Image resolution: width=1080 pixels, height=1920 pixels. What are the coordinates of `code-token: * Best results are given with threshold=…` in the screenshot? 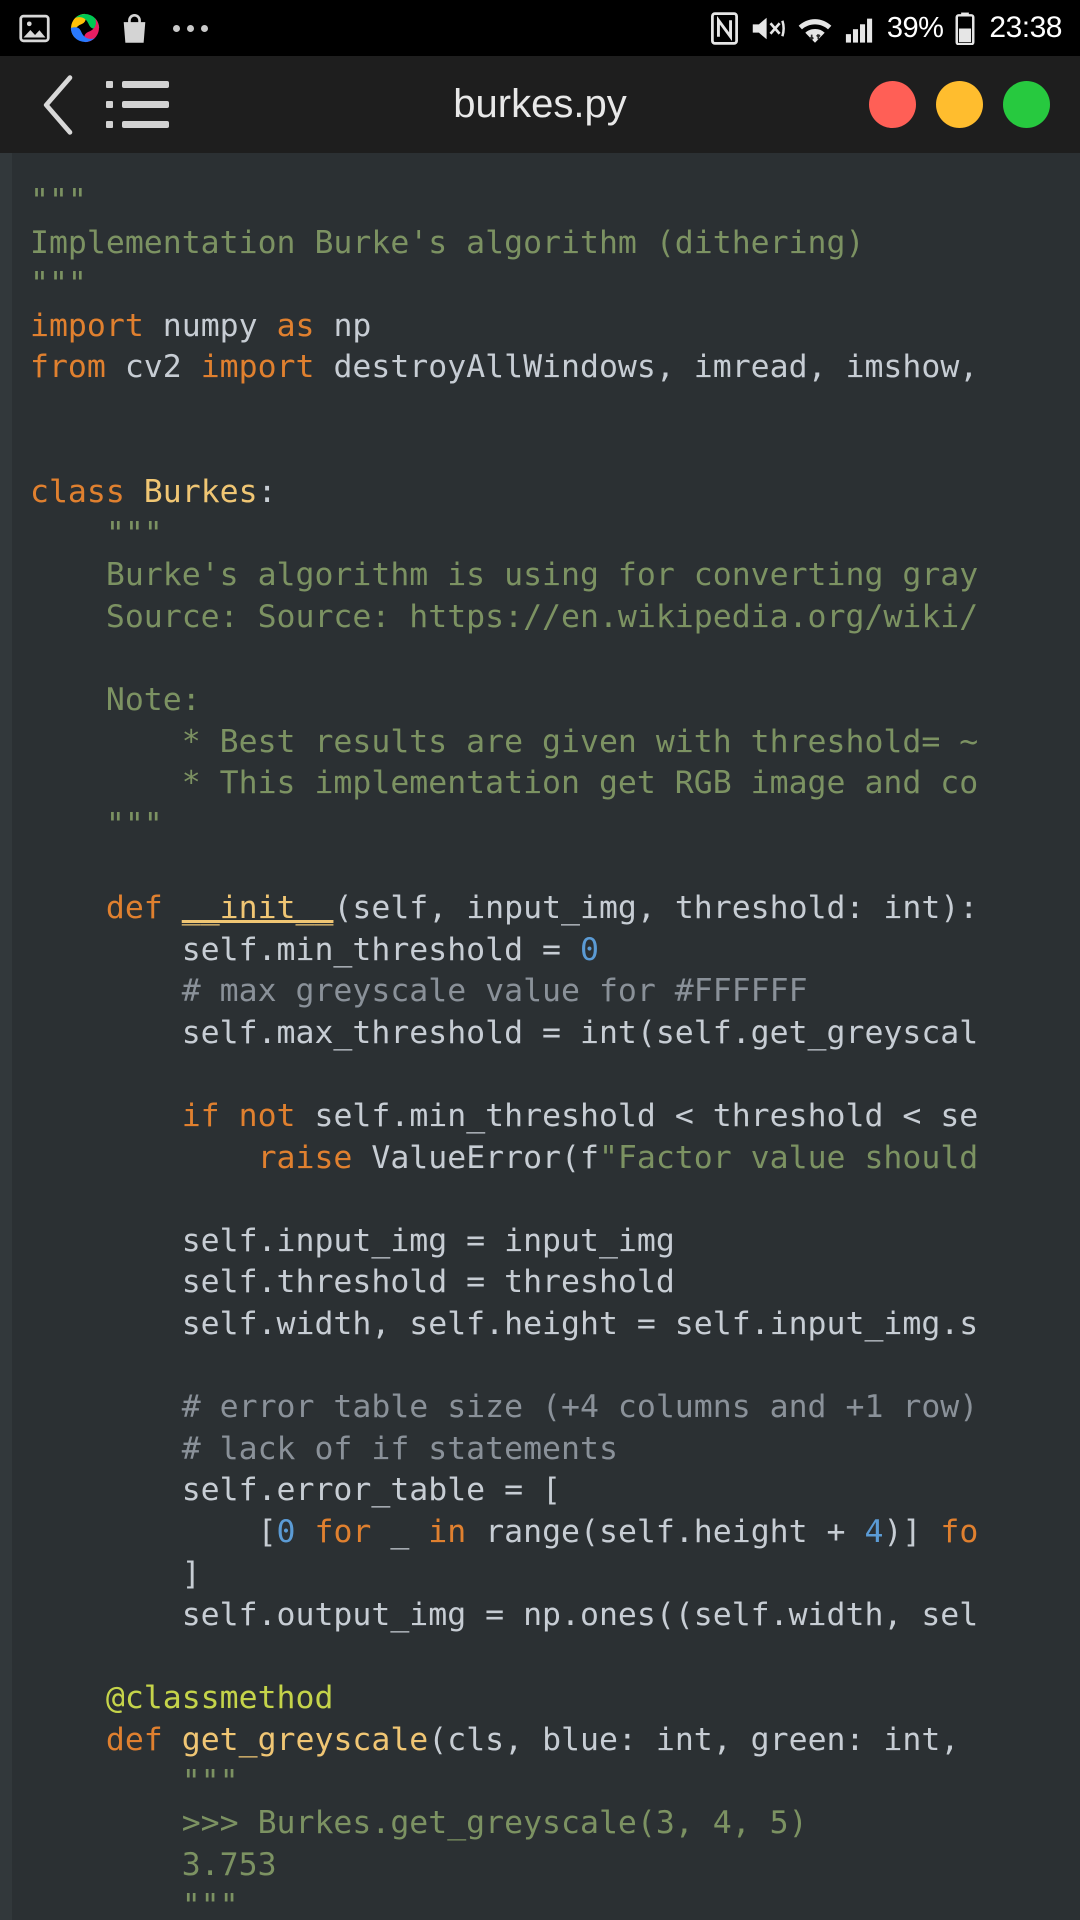 It's located at (504, 741).